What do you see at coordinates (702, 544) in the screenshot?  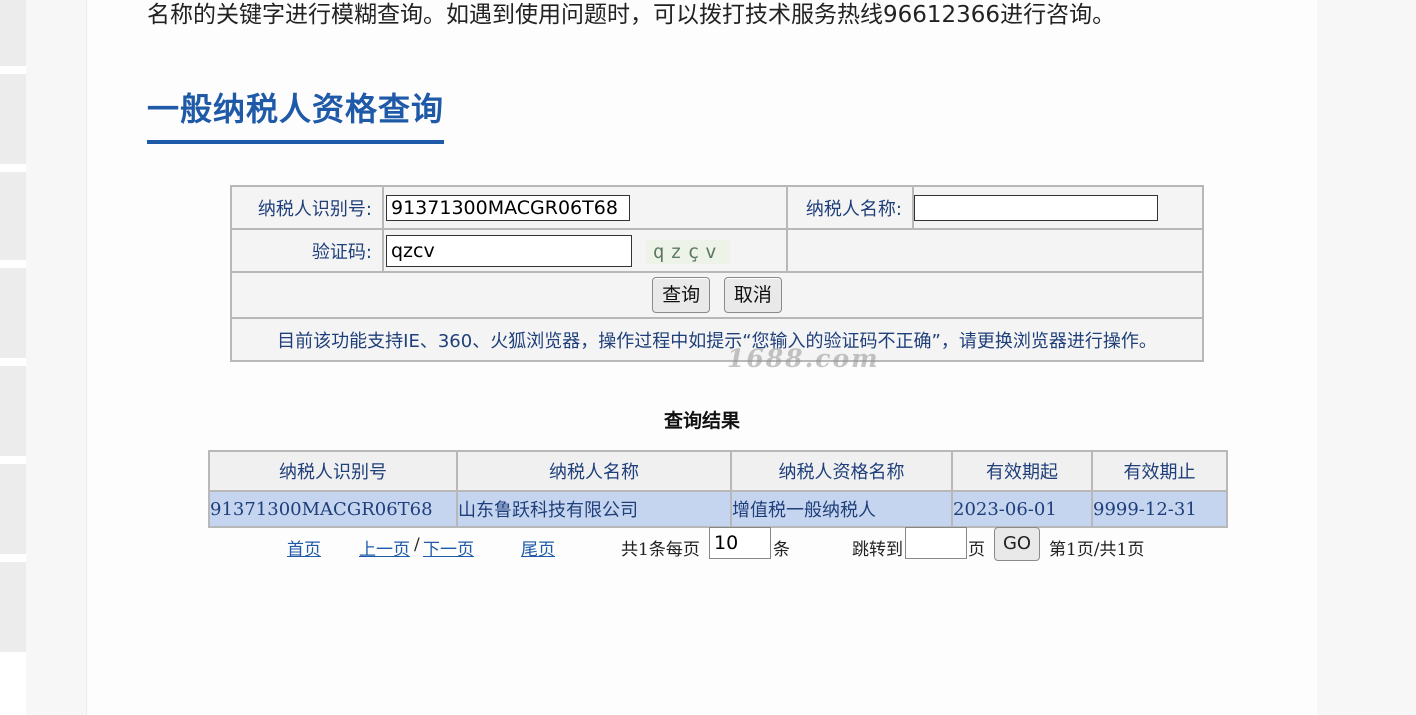 I see `pager: 首页 上一页 / 下一页 尾页 共1条每页 条 跳转到 页 GO 第1页/共1页` at bounding box center [702, 544].